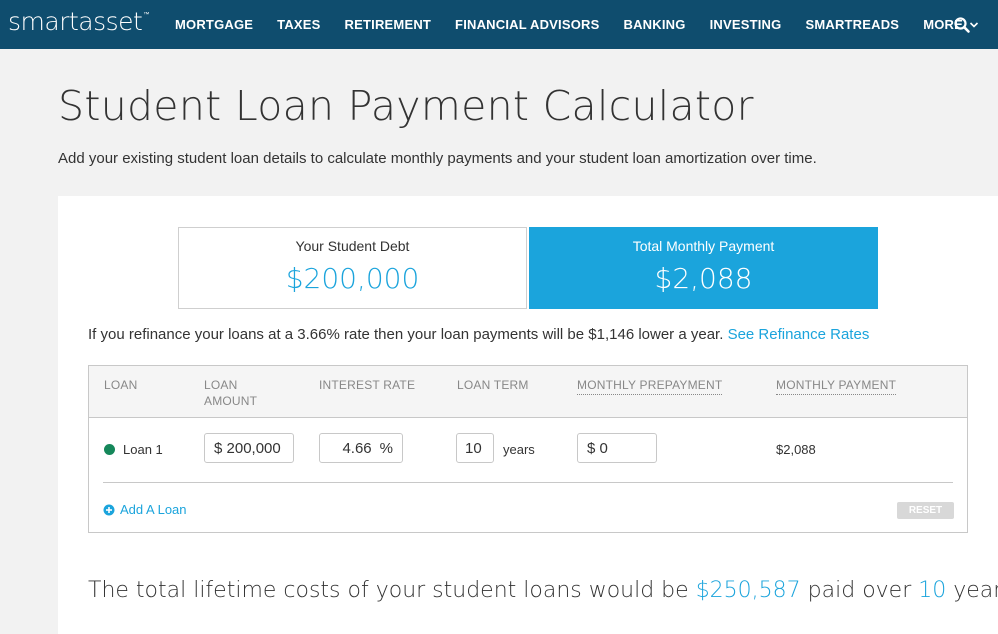 Image resolution: width=998 pixels, height=634 pixels. I want to click on add-loan-button: Add A Loan, so click(145, 509).